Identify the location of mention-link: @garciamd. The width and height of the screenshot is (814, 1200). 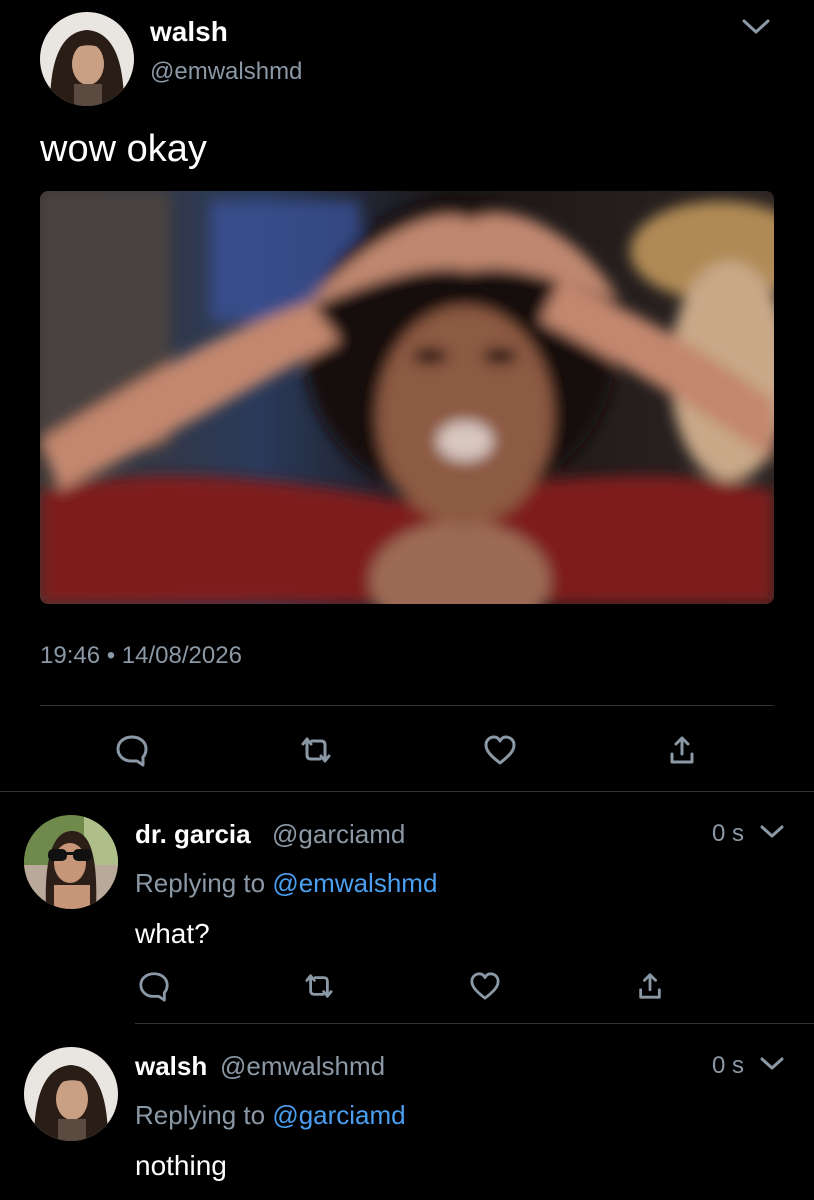
(338, 1115).